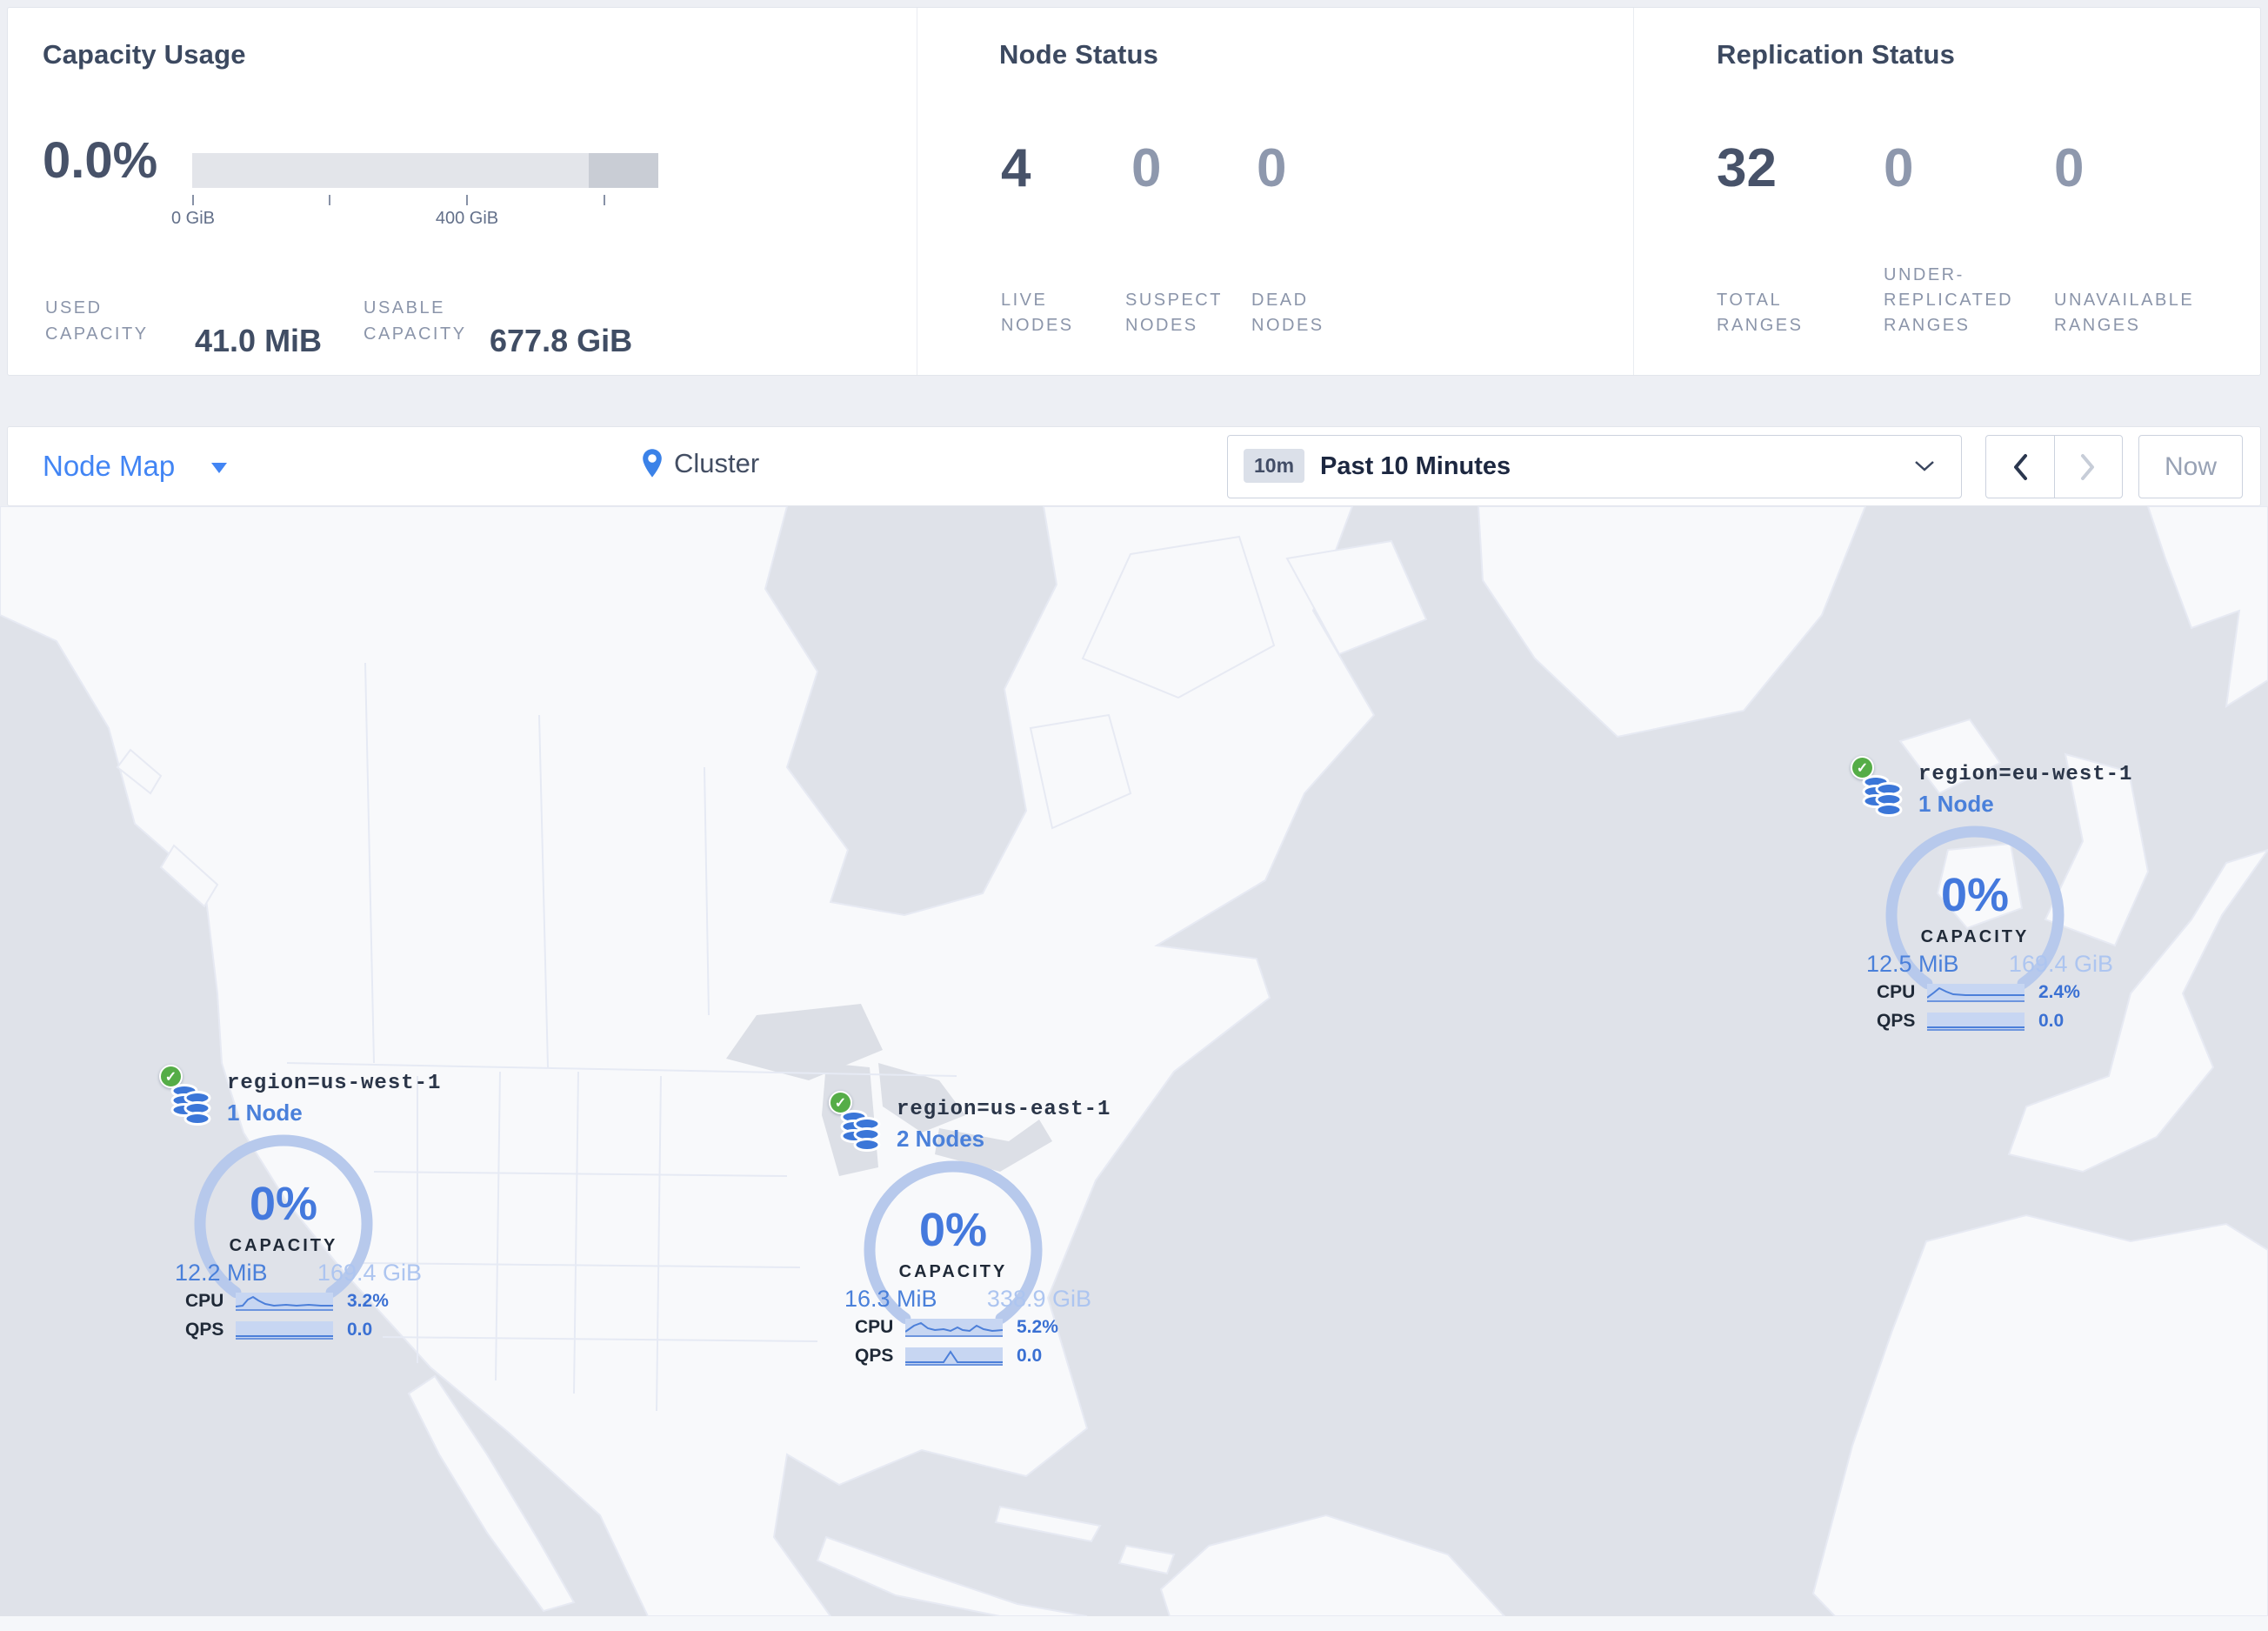  What do you see at coordinates (425, 170) in the screenshot?
I see `capacity-bar` at bounding box center [425, 170].